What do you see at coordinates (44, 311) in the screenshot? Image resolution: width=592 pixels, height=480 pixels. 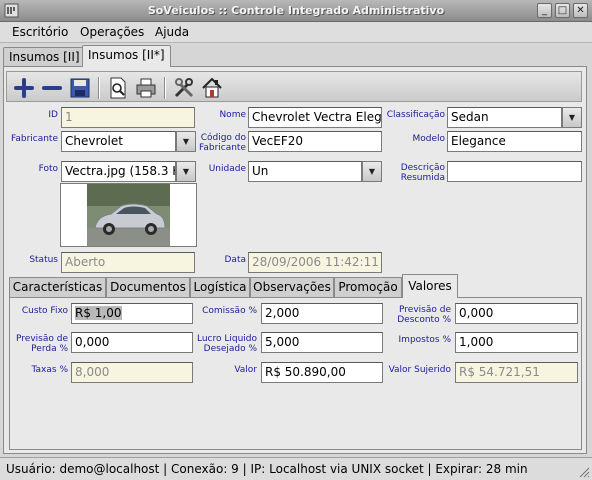 I see `custo-fixo-label: Custo Fixo` at bounding box center [44, 311].